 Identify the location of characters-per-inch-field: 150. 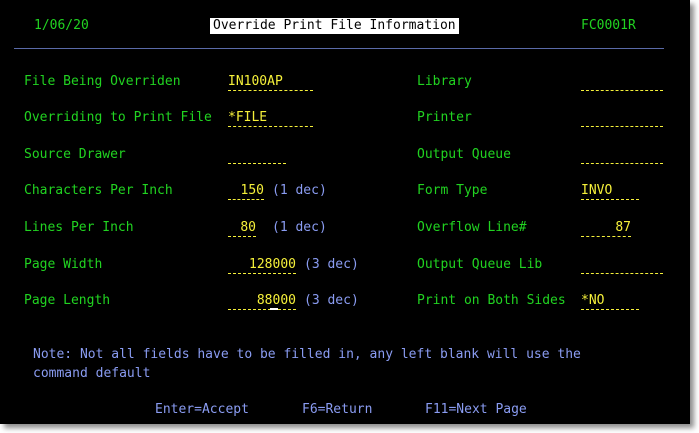
(246, 191).